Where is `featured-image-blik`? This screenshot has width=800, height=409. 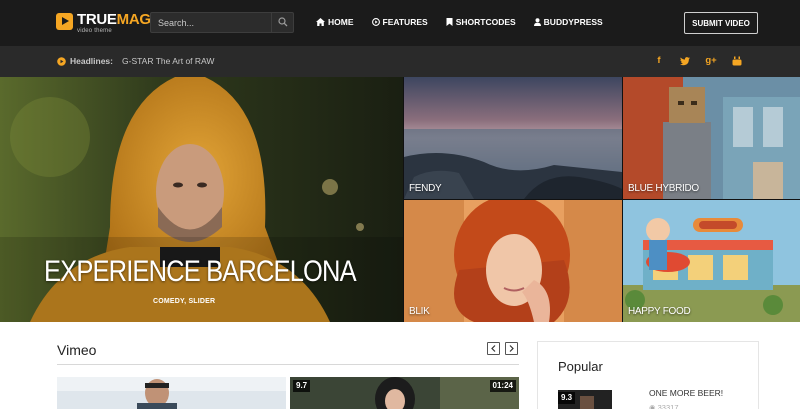 featured-image-blik is located at coordinates (513, 261).